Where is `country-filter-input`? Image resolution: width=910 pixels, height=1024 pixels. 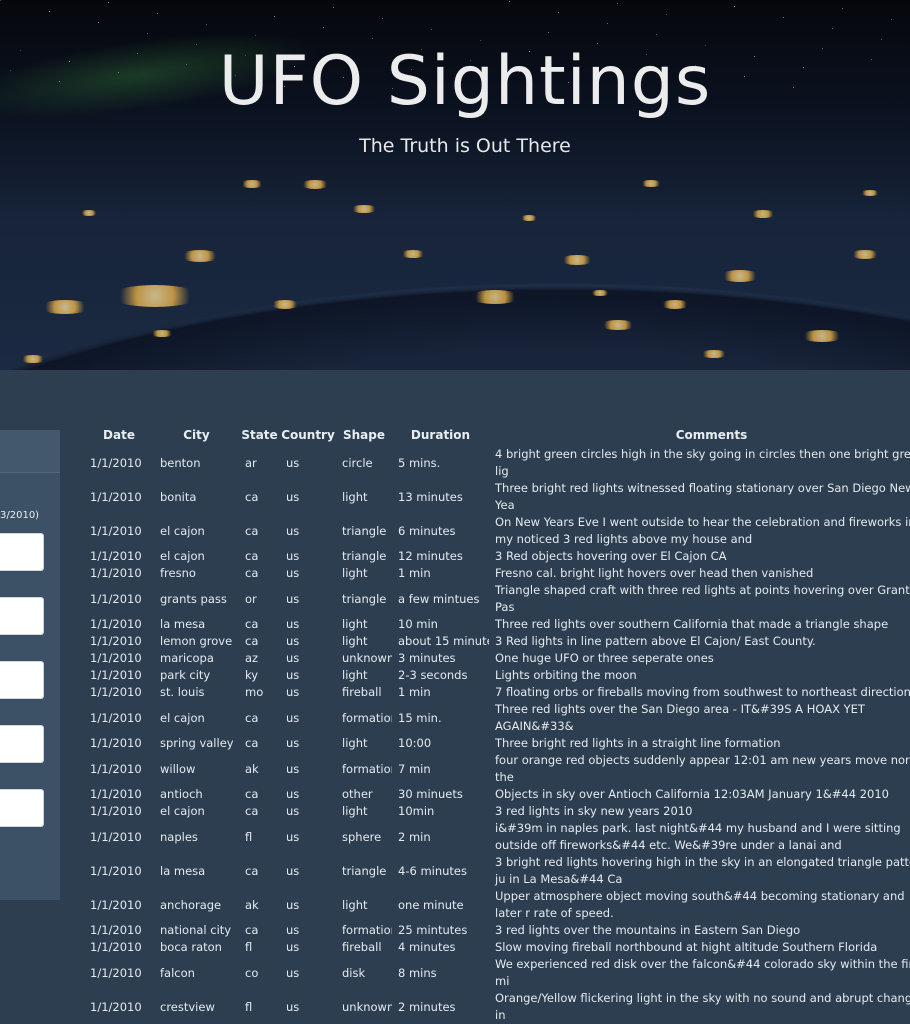
country-filter-input is located at coordinates (22, 744).